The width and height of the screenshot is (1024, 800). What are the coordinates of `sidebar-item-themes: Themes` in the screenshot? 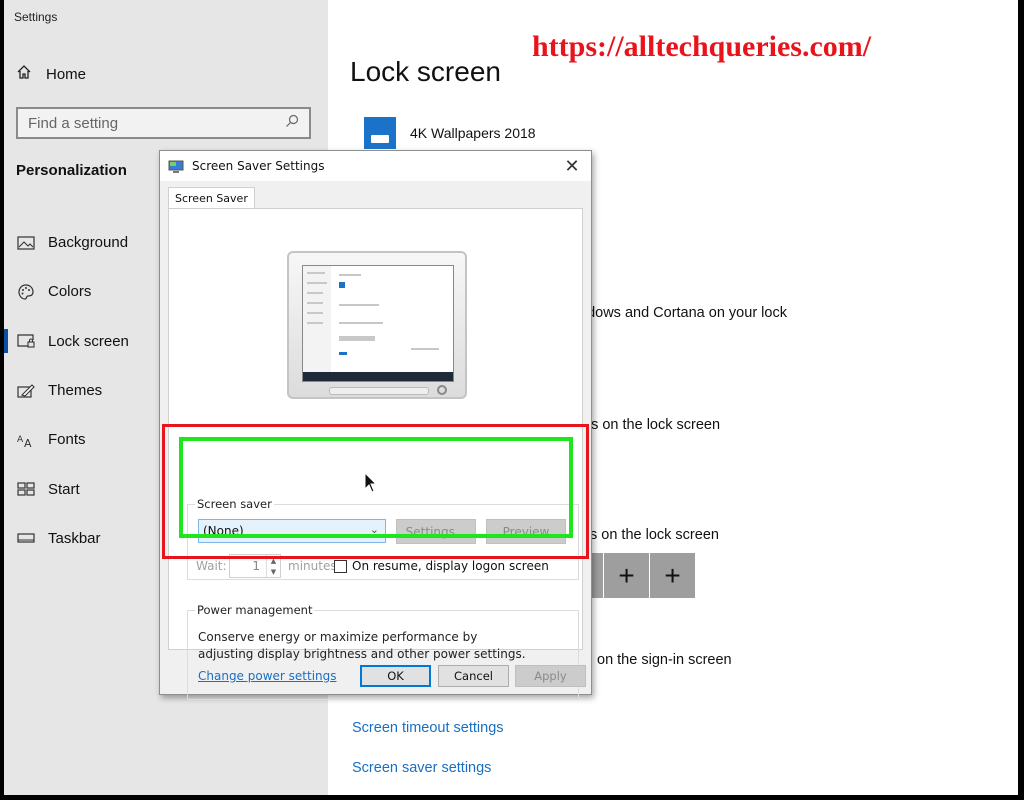 It's located at (72, 390).